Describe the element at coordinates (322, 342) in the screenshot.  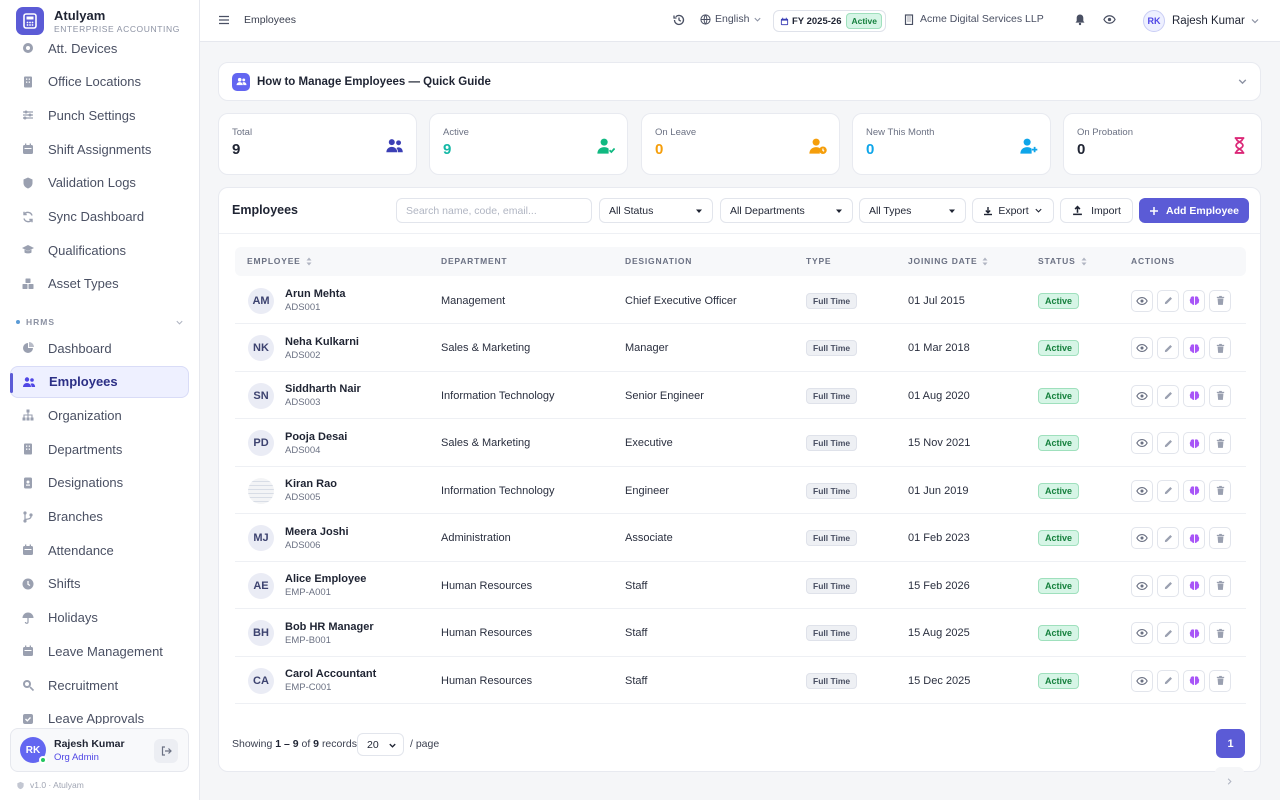
I see `employee-name: Neha Kulkarni` at that location.